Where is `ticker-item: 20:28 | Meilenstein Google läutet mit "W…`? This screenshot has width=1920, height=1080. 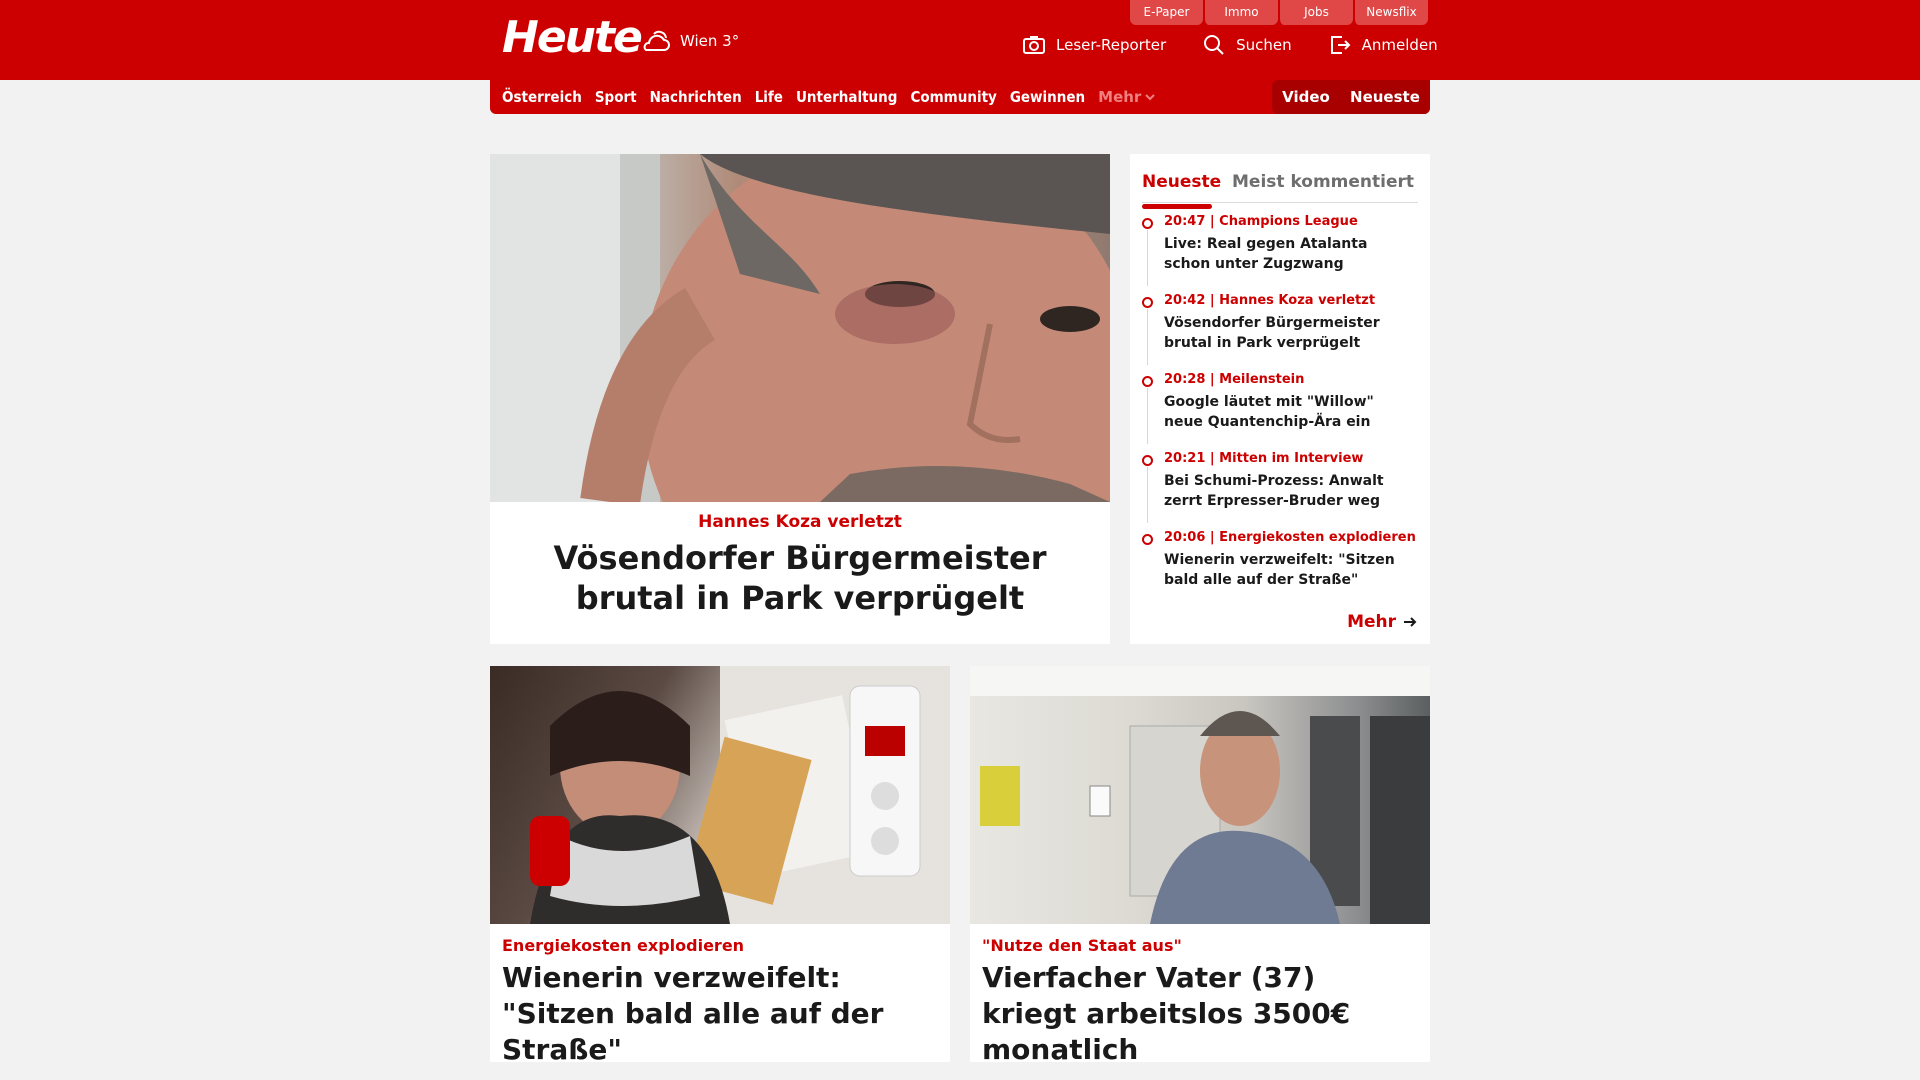 ticker-item: 20:28 | Meilenstein Google läutet mit "W… is located at coordinates (1282, 411).